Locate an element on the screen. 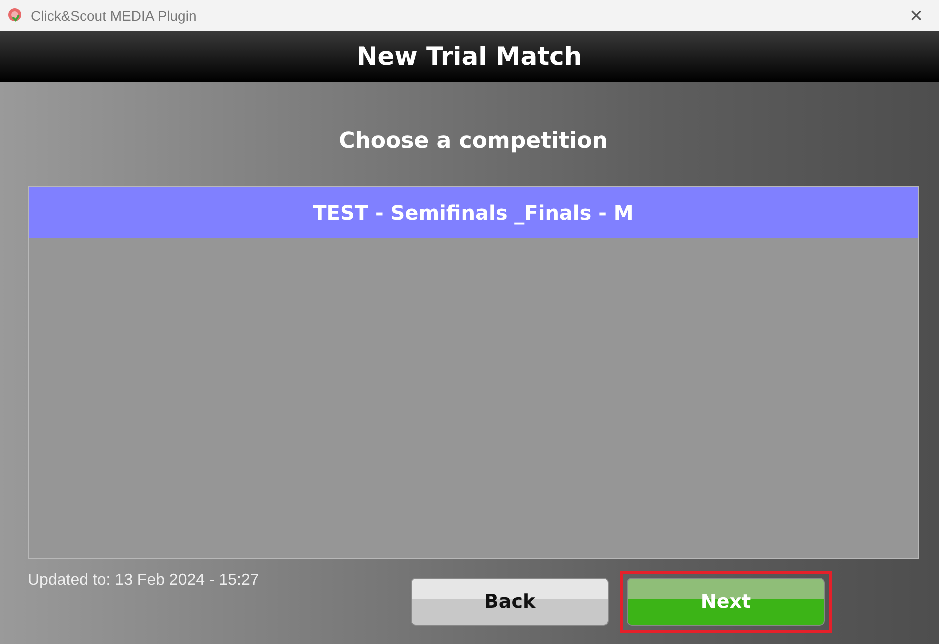  competition-item: TEST - Semifinals _Finals - M is located at coordinates (473, 212).